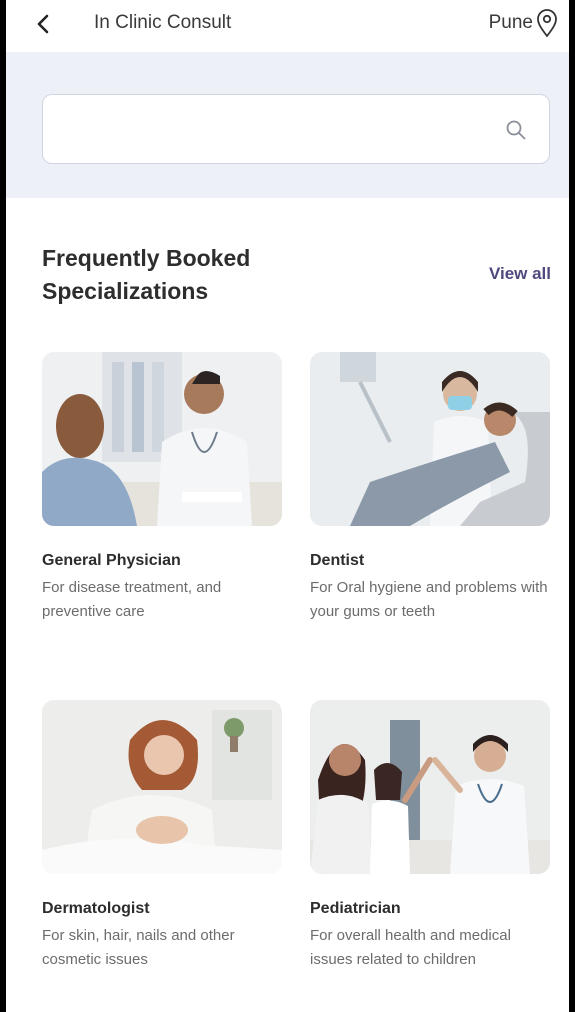 Image resolution: width=575 pixels, height=1012 pixels. Describe the element at coordinates (520, 274) in the screenshot. I see `view-all-link: View all` at that location.